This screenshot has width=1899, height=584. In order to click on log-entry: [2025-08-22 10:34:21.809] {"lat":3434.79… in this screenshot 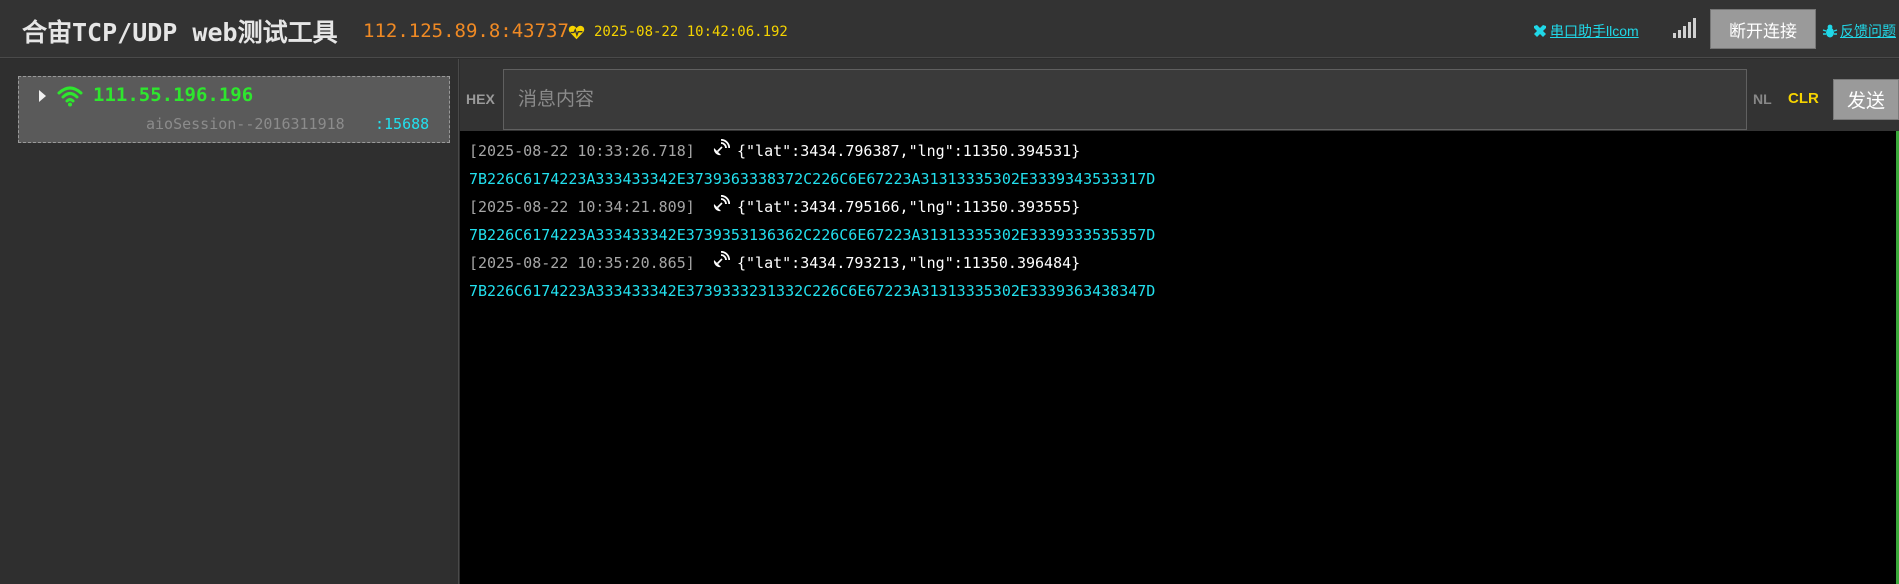, I will do `click(1178, 210)`.